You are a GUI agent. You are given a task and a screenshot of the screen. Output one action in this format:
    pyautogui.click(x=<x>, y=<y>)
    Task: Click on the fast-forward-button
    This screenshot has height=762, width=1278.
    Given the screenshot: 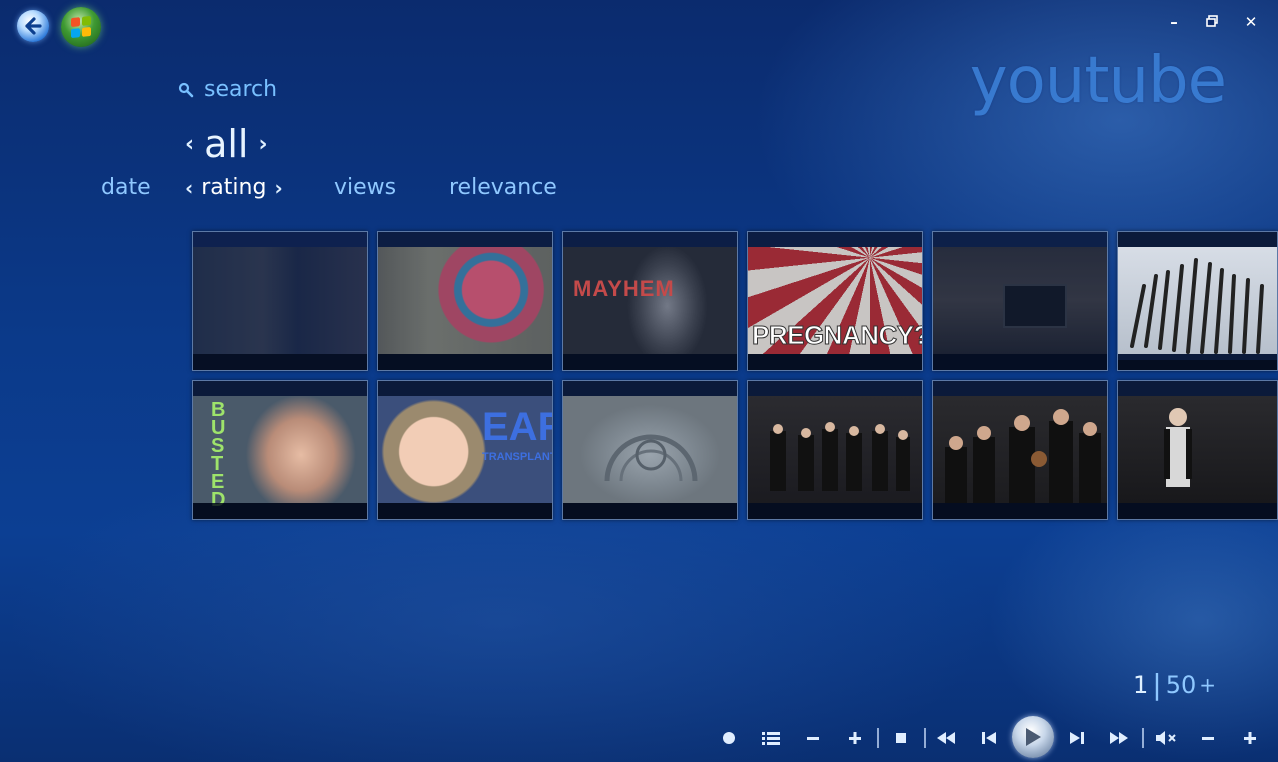 What is the action you would take?
    pyautogui.click(x=1119, y=738)
    